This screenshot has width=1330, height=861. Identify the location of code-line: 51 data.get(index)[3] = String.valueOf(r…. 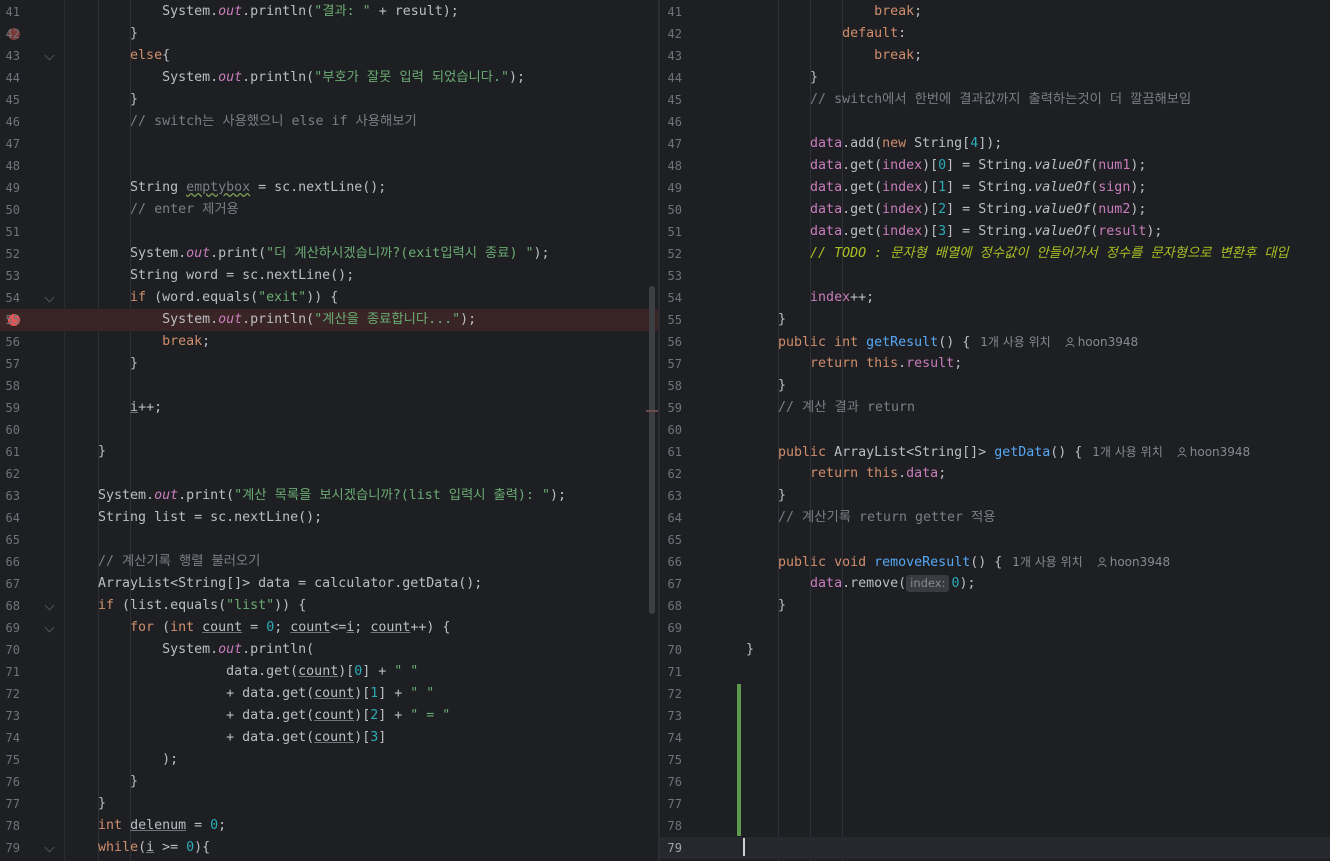
(995, 232).